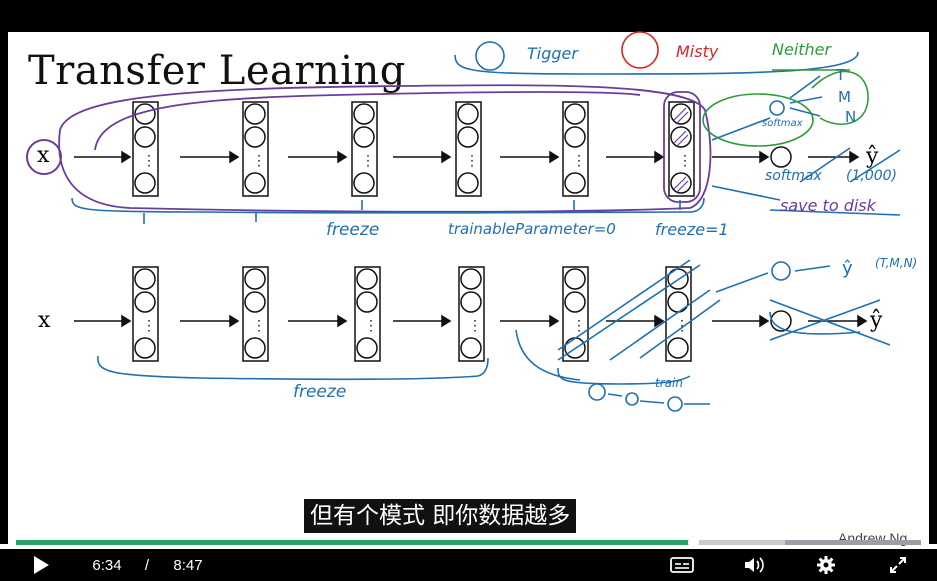  What do you see at coordinates (844, 97) in the screenshot?
I see `m-label: M` at bounding box center [844, 97].